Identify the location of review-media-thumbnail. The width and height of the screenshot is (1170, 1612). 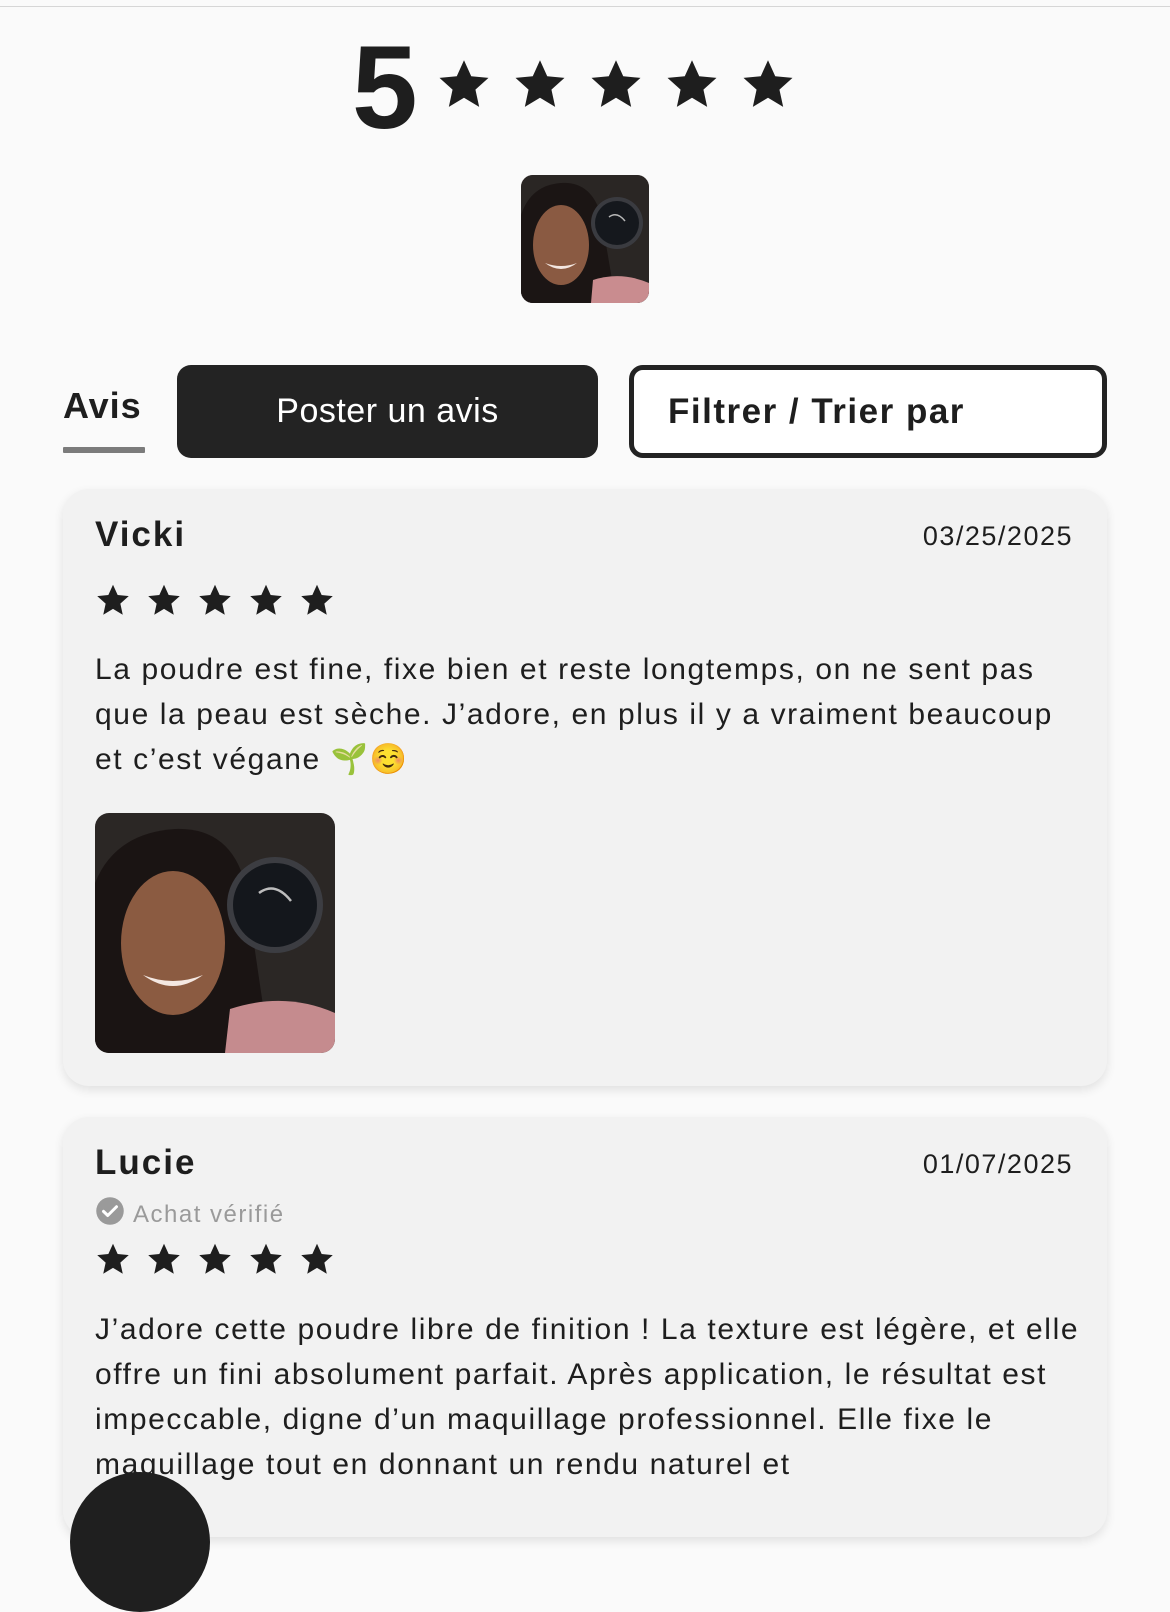
(585, 239).